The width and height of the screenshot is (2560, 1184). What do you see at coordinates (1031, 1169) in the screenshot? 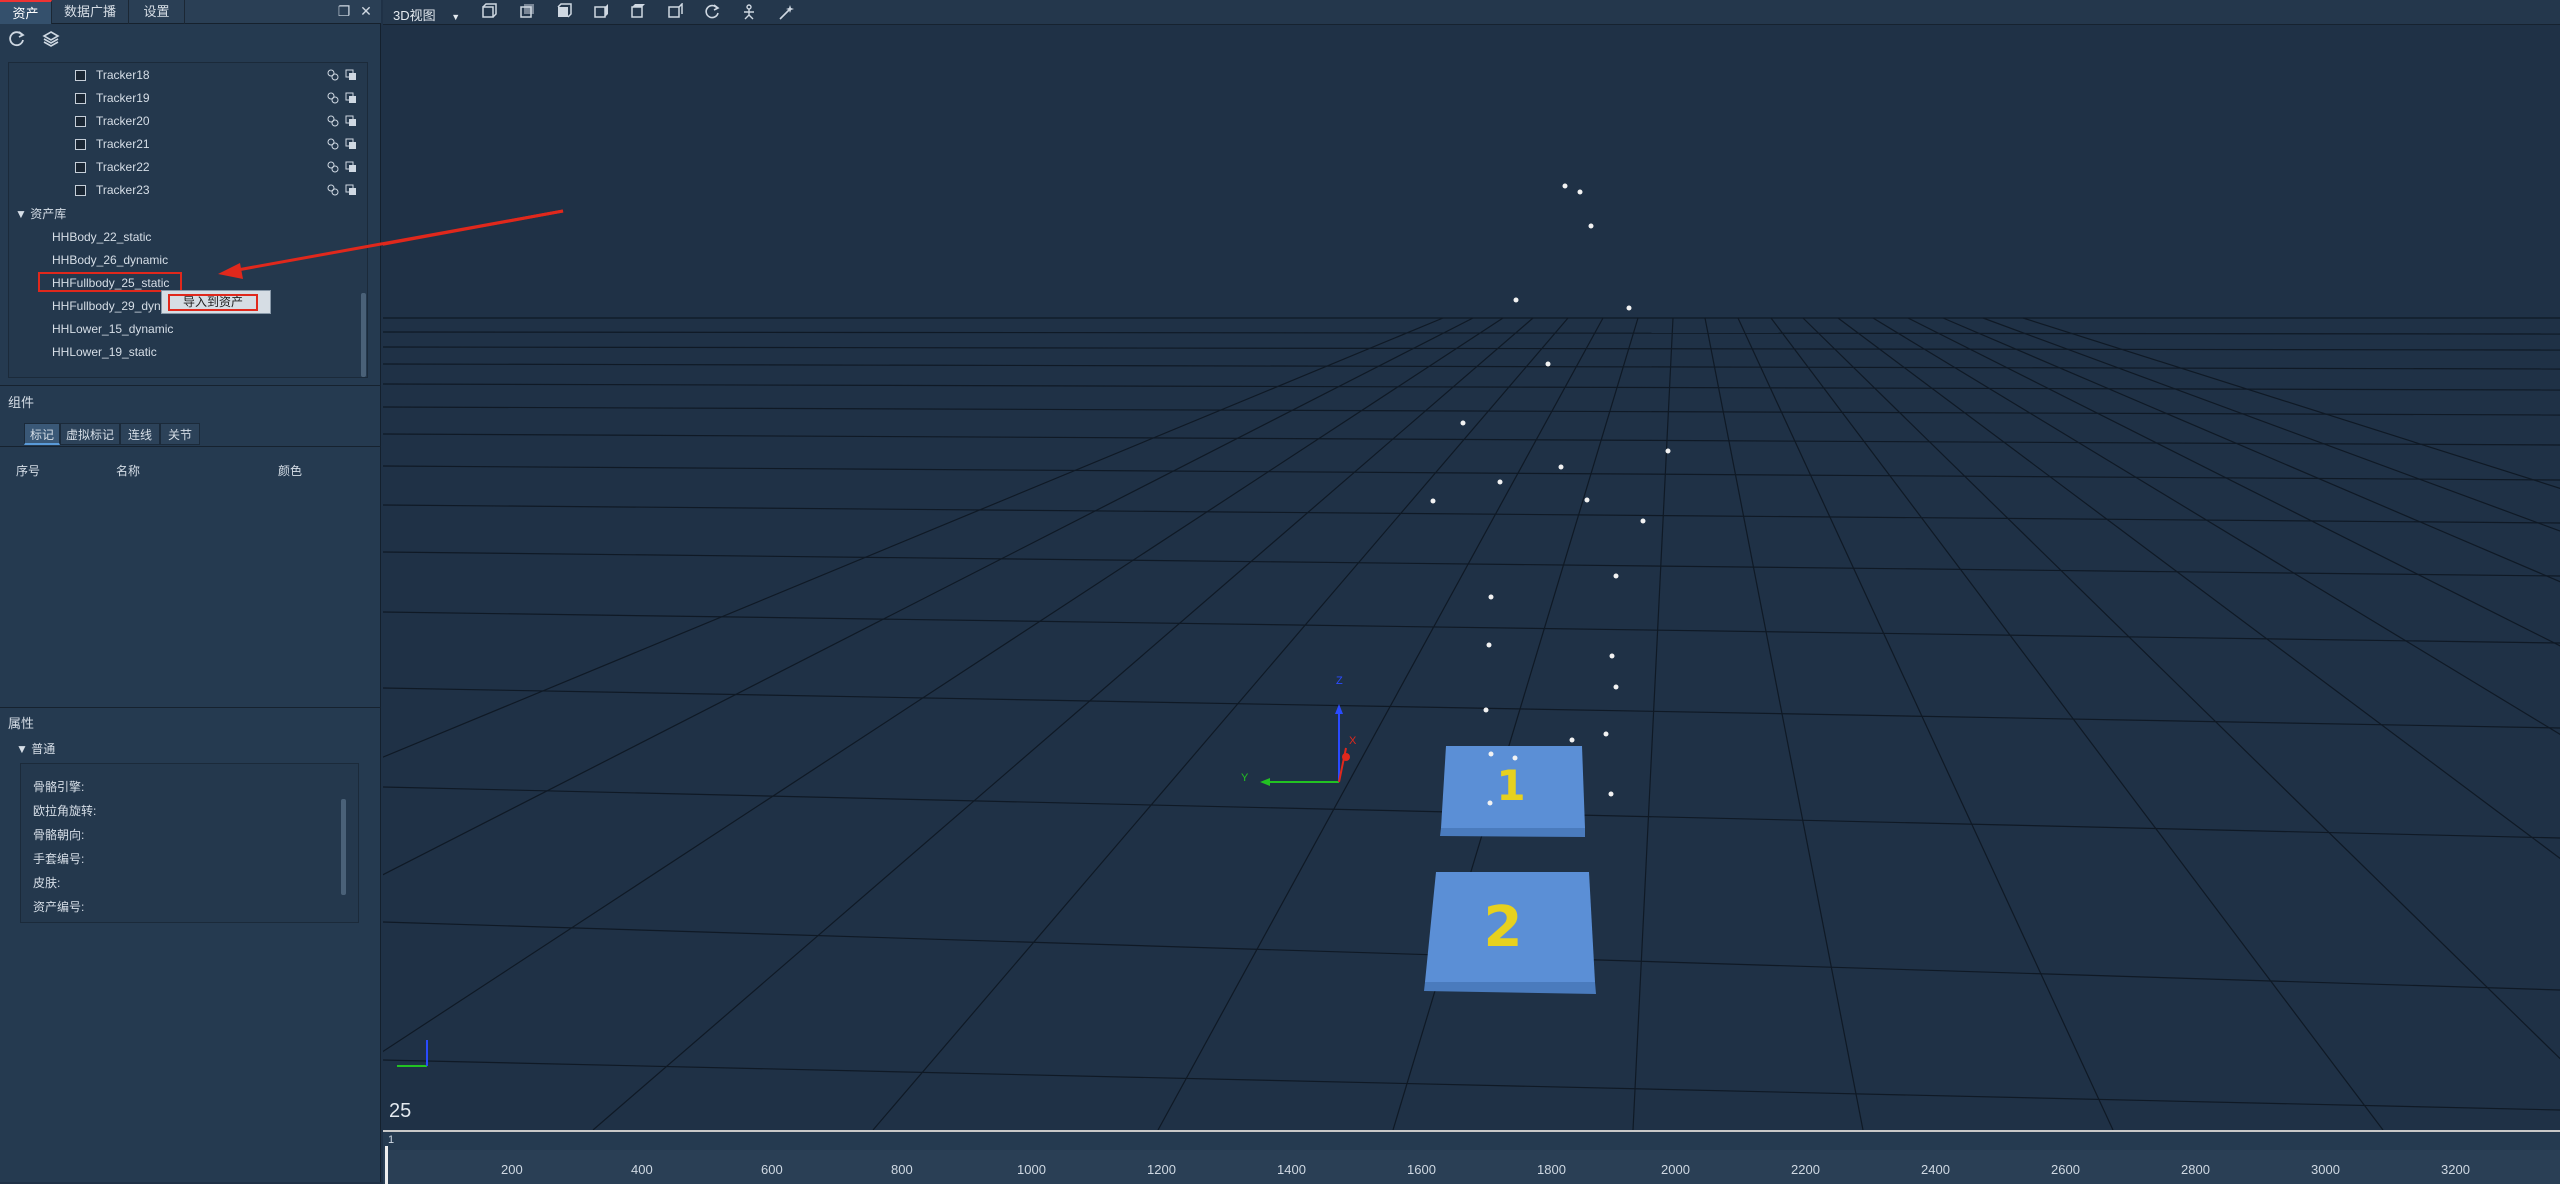
I see `timeline-tick: 1000` at bounding box center [1031, 1169].